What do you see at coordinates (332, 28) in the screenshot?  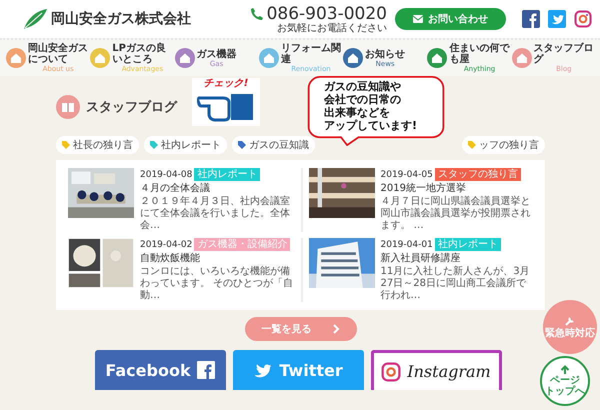 I see `phone-note: お気軽にお電話ください` at bounding box center [332, 28].